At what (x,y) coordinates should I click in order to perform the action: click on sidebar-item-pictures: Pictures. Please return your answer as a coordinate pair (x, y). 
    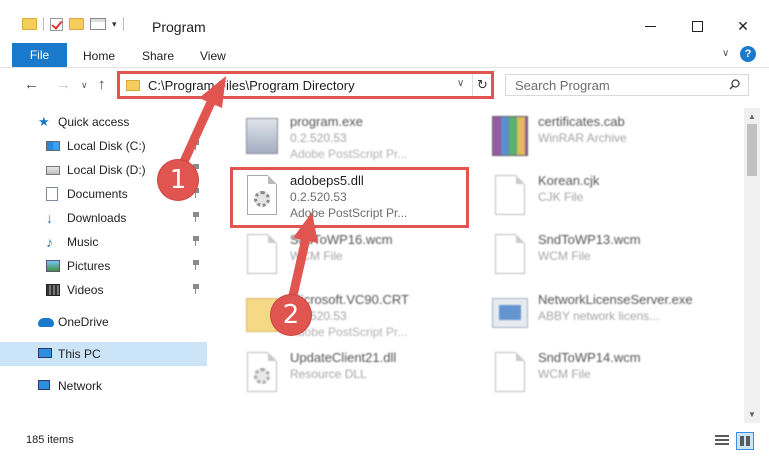
    Looking at the image, I should click on (103, 266).